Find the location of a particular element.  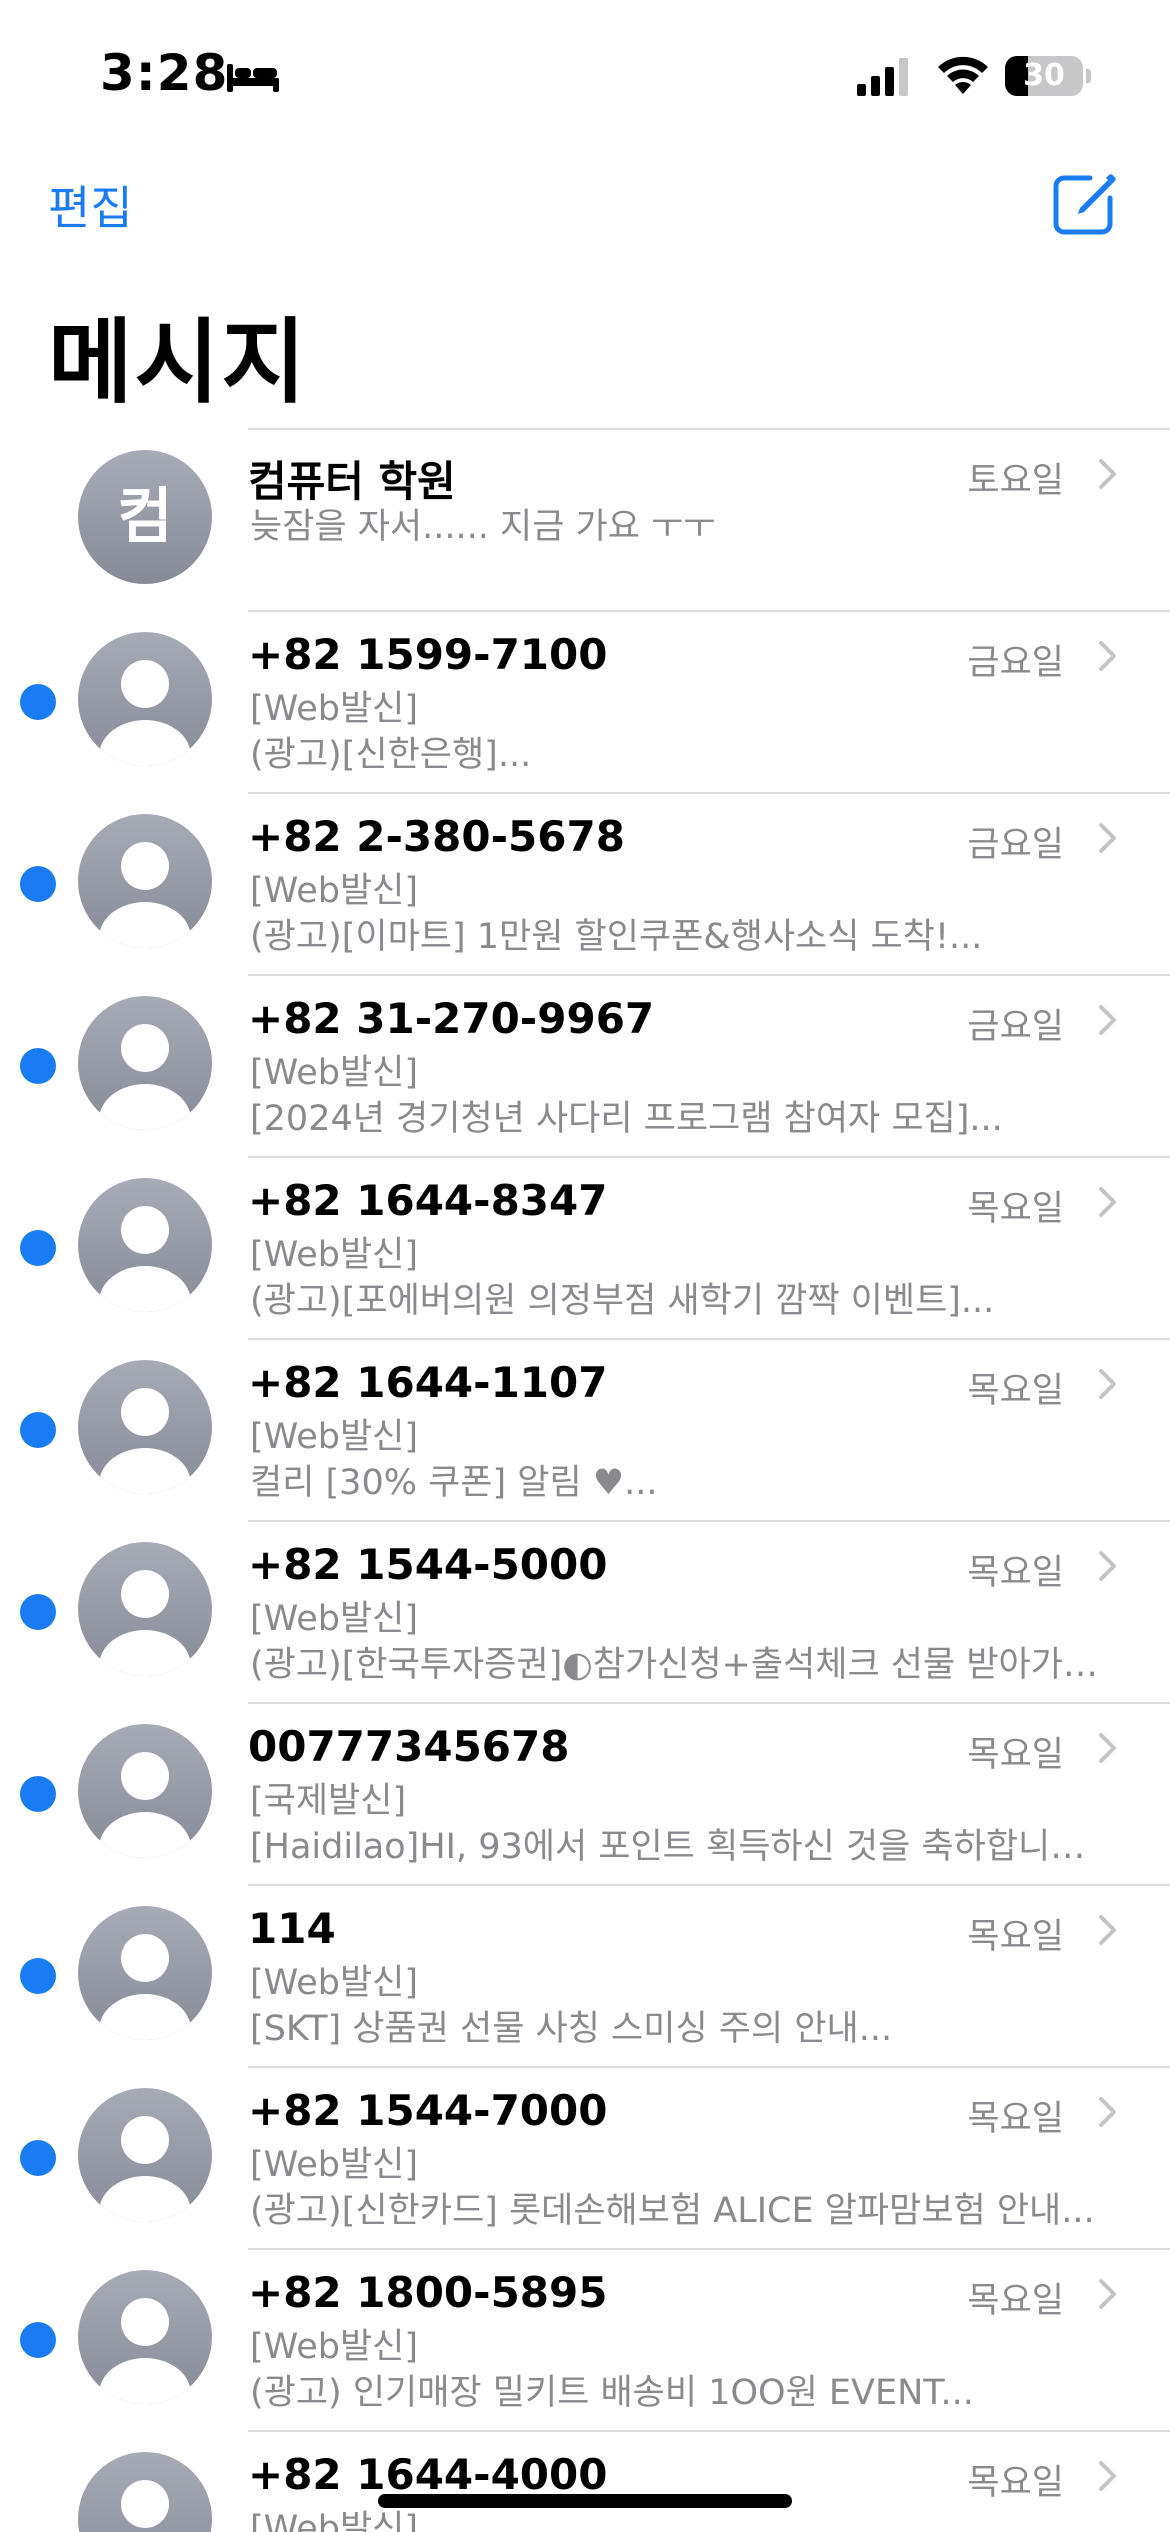

conversation-row: +82 1644-4000 목요일 [Web발신] is located at coordinates (585, 2481).